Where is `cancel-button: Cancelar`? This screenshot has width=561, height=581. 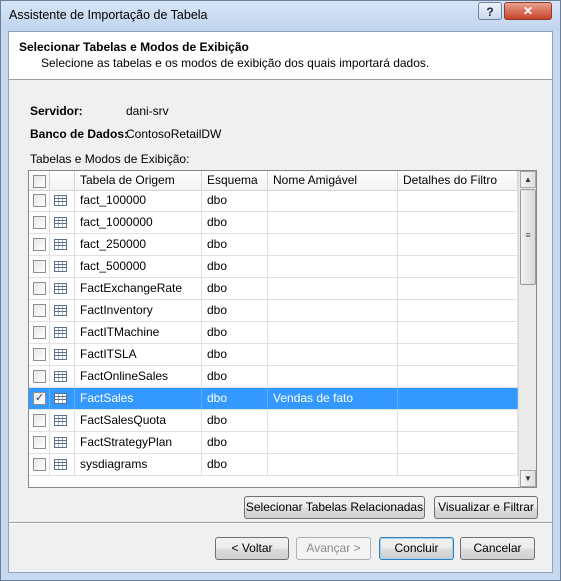
cancel-button: Cancelar is located at coordinates (497, 548).